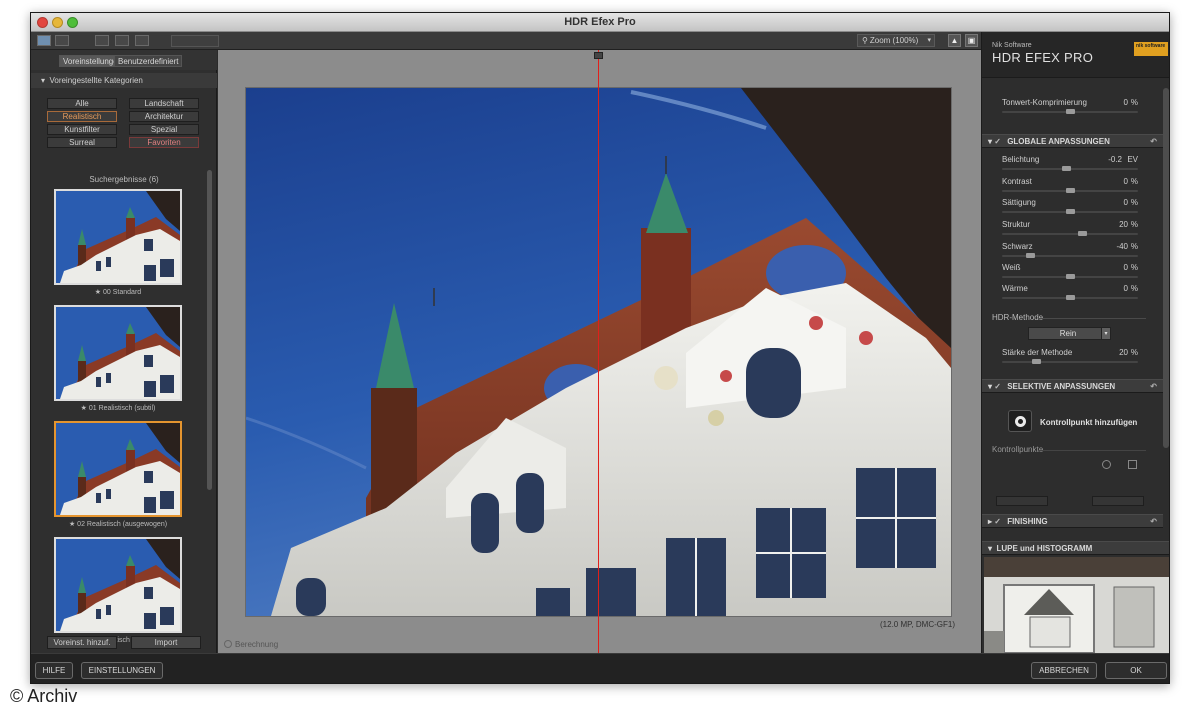 The width and height of the screenshot is (1200, 720). I want to click on category-landschaft: Landschaft, so click(164, 103).